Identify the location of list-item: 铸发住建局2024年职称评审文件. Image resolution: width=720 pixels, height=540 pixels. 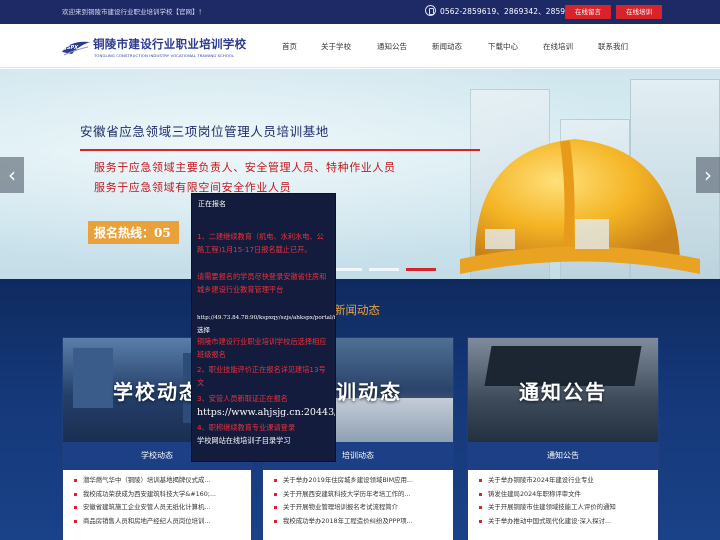
(562, 495).